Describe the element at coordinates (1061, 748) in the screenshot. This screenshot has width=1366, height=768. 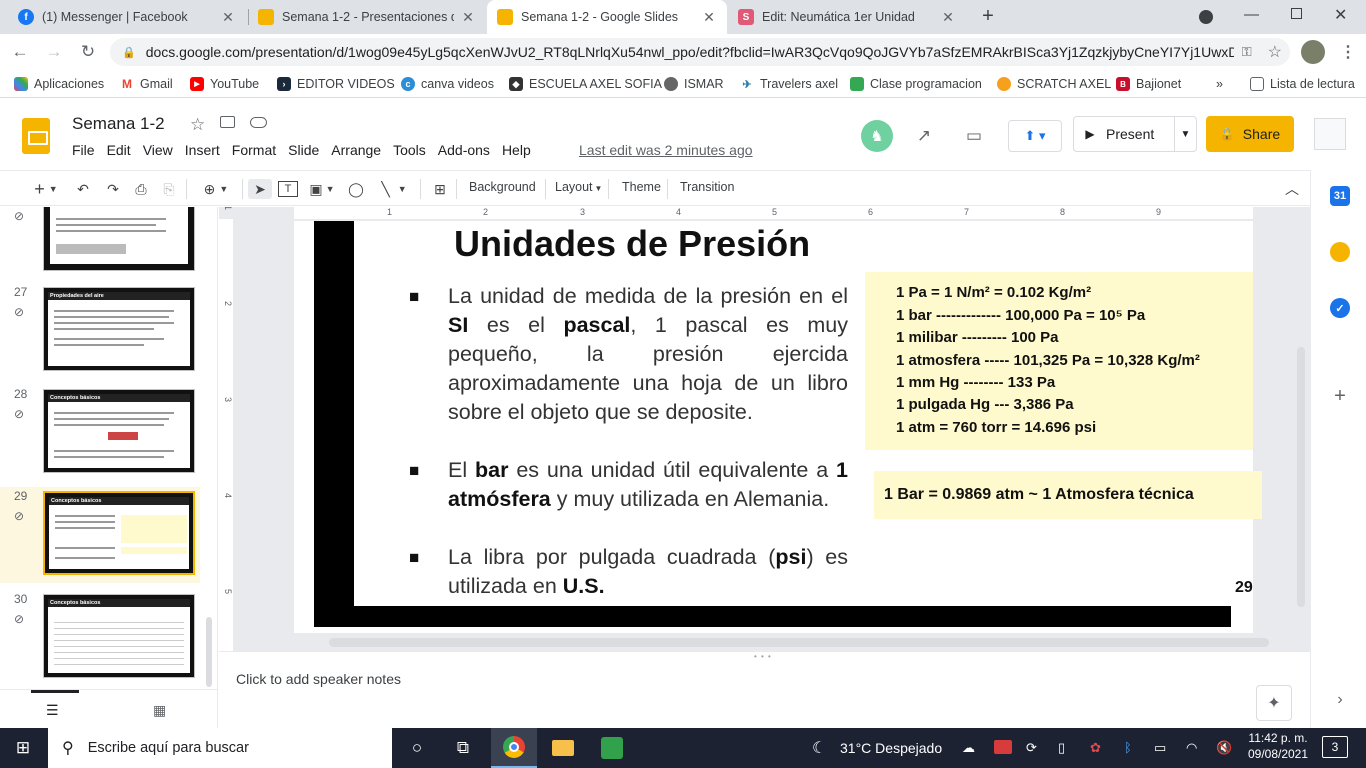
I see `device-icon: ▯` at that location.